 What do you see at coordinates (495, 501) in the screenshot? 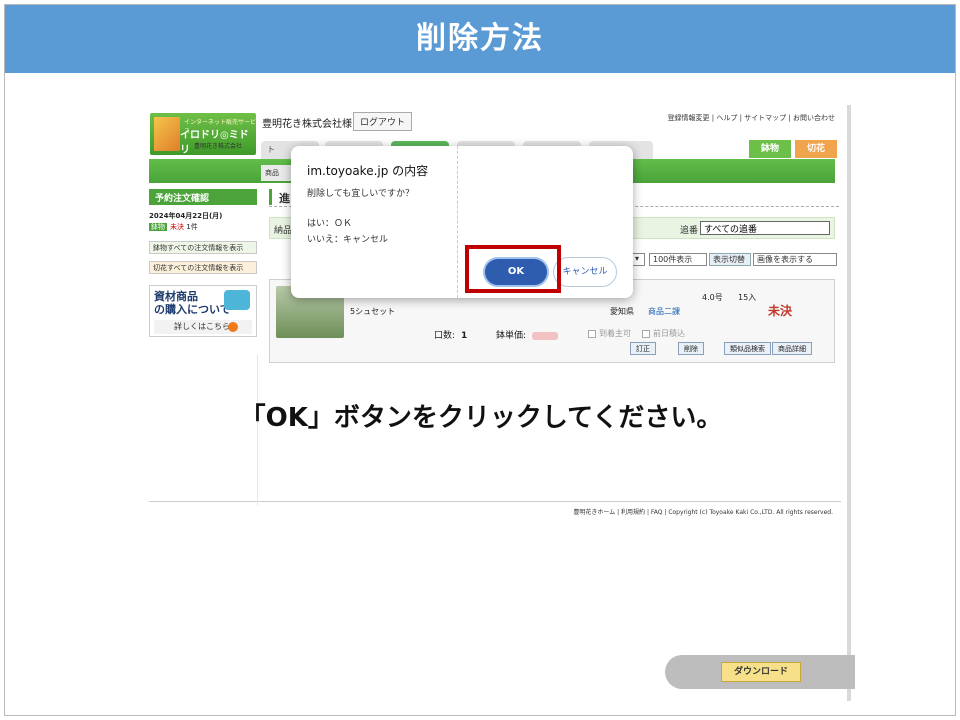
I see `footer-divider` at bounding box center [495, 501].